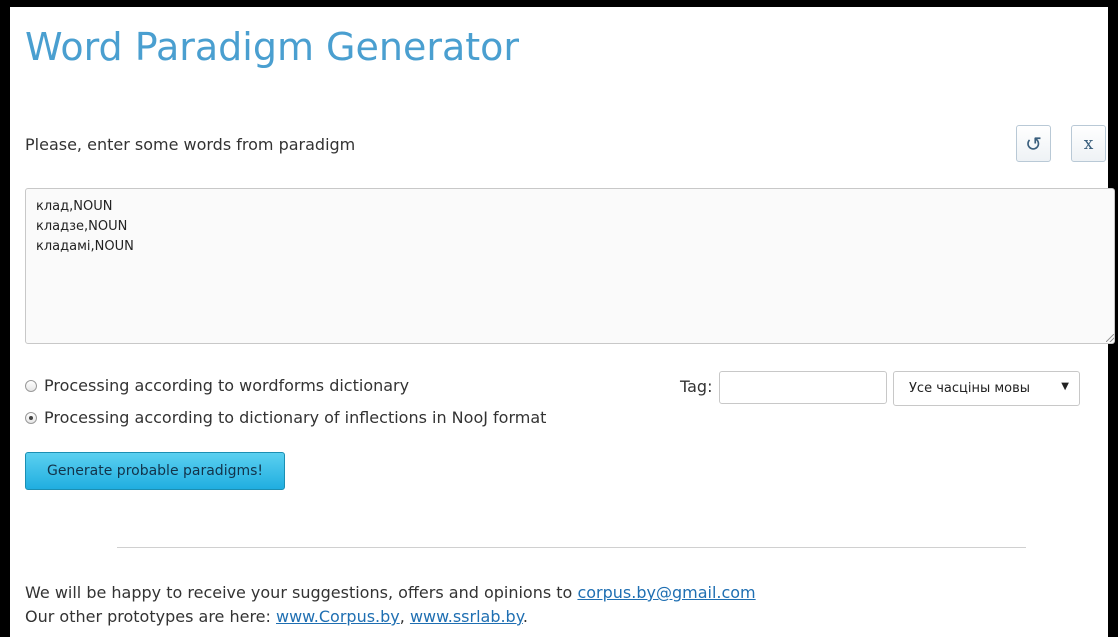 The height and width of the screenshot is (637, 1118). I want to click on radio-wordforms, so click(31, 385).